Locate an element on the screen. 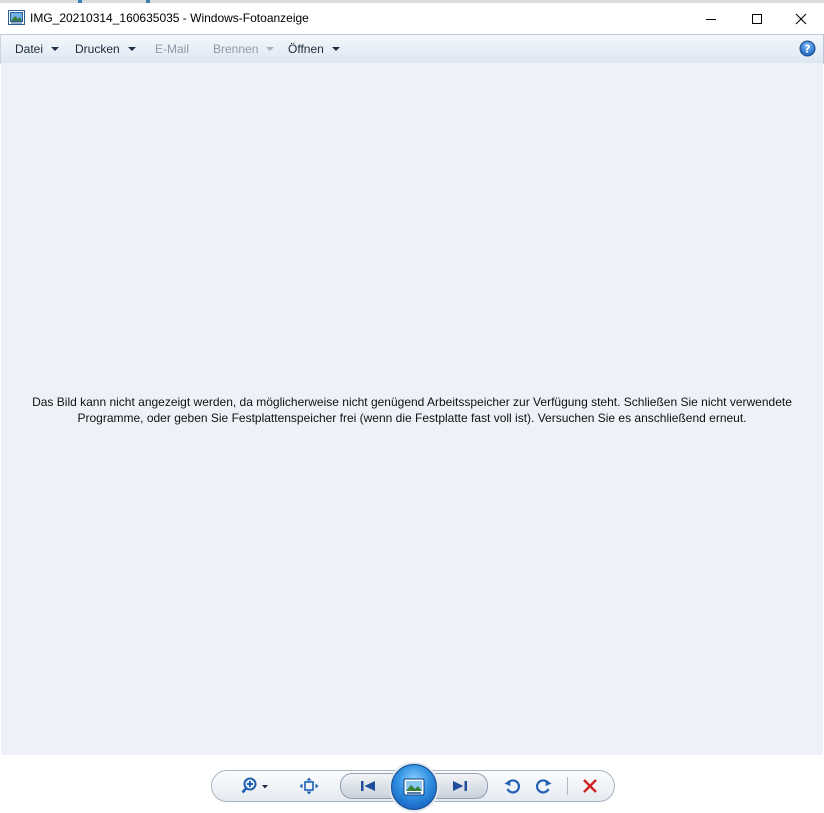  playback-controls is located at coordinates (413, 787).